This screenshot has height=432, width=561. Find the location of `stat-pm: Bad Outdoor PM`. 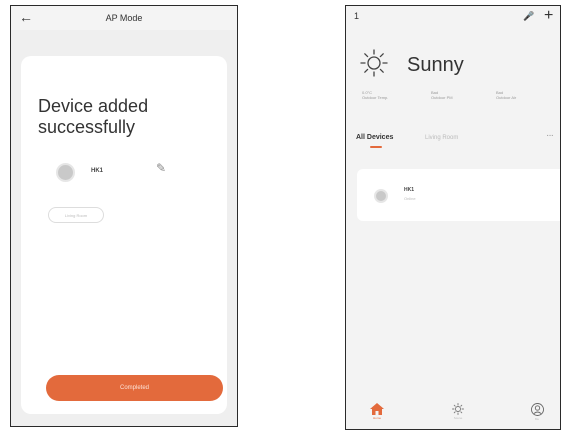

stat-pm: Bad Outdoor PM is located at coordinates (451, 95).